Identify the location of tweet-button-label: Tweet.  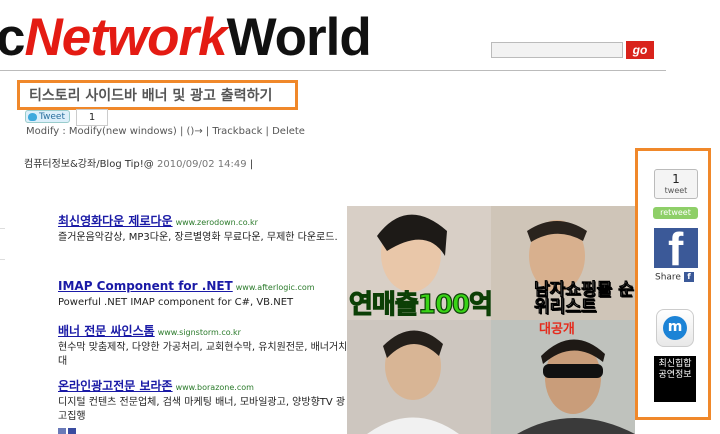
(52, 117).